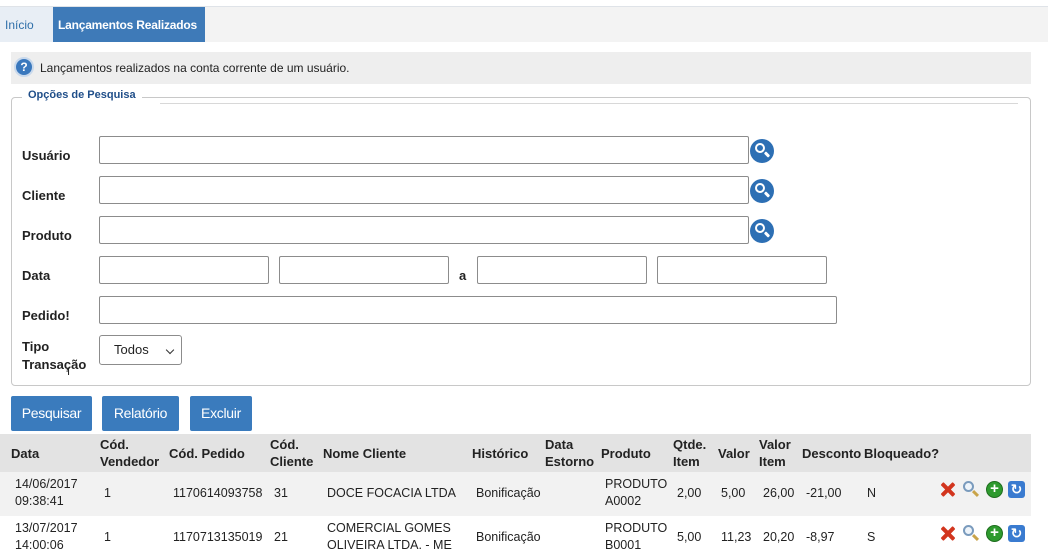  What do you see at coordinates (292, 461) in the screenshot?
I see `header-cod-cliente-2: Cliente` at bounding box center [292, 461].